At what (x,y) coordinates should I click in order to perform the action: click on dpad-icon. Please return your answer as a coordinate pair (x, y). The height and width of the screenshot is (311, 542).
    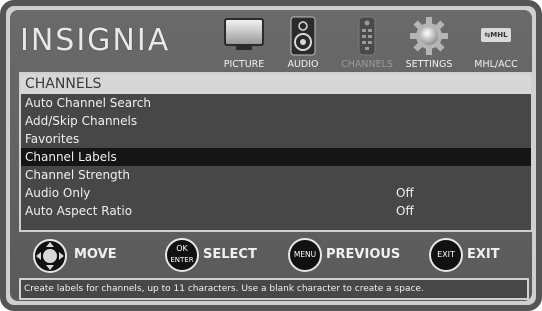
    Looking at the image, I should click on (50, 256).